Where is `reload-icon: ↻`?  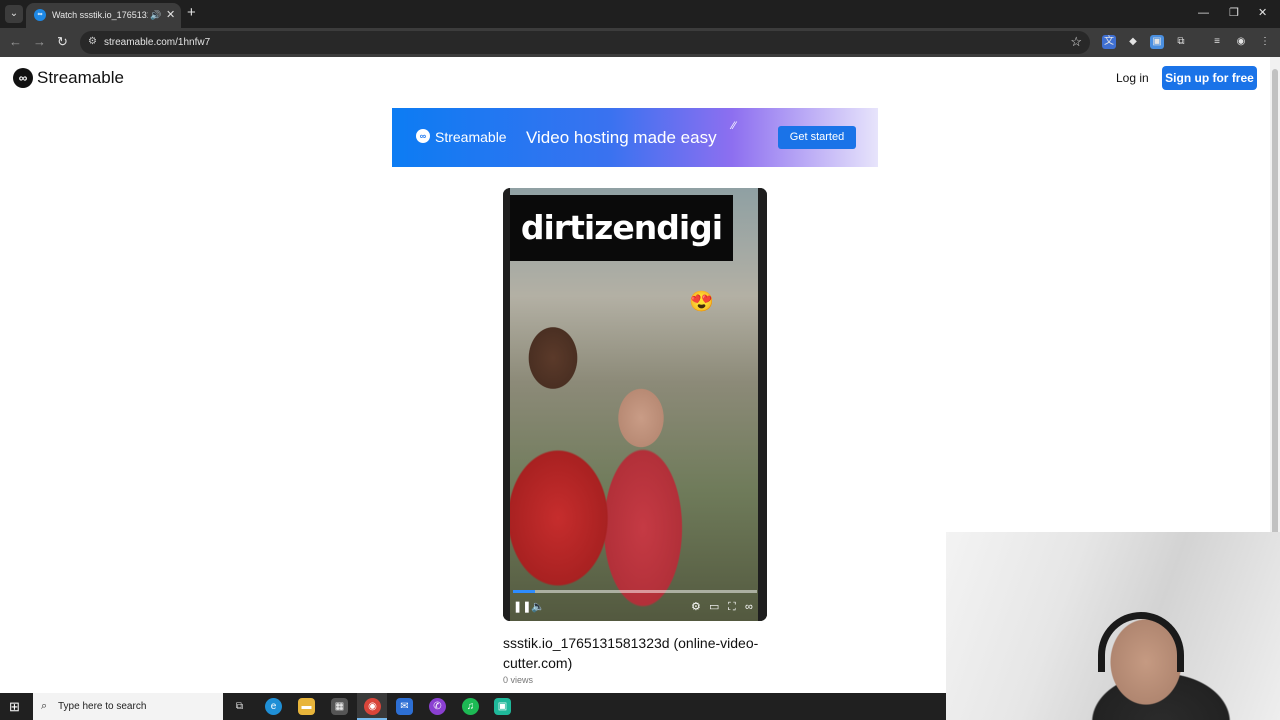 reload-icon: ↻ is located at coordinates (62, 42).